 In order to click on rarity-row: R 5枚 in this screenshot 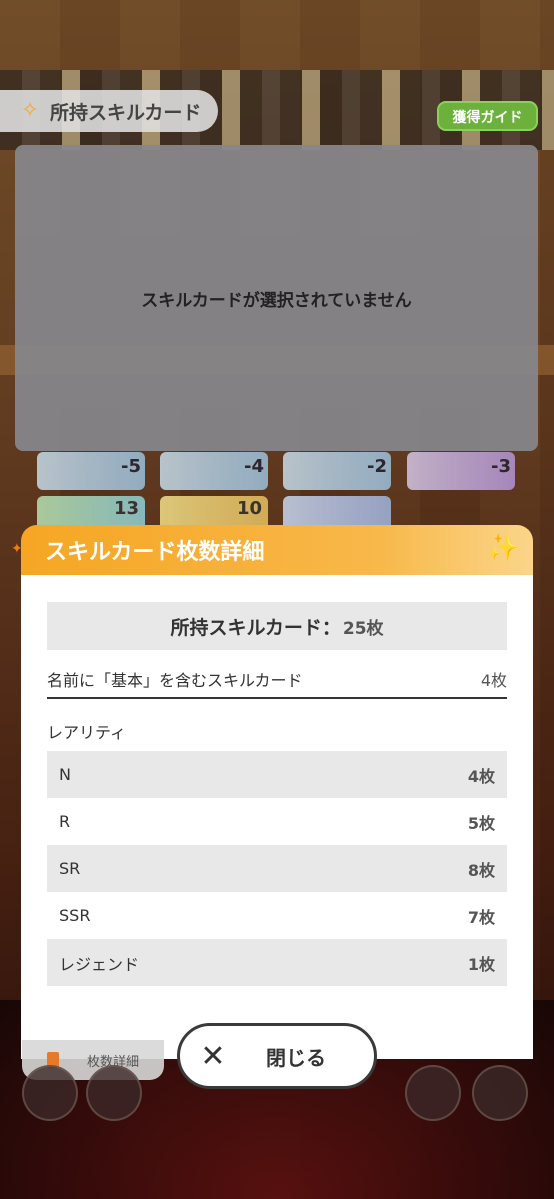, I will do `click(277, 821)`.